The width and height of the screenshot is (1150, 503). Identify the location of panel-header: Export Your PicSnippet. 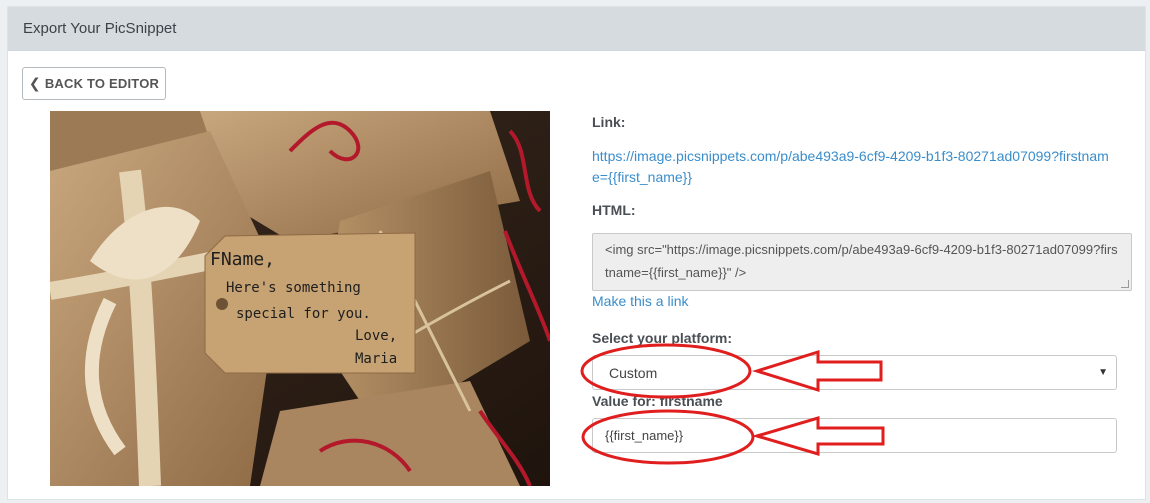
(576, 29).